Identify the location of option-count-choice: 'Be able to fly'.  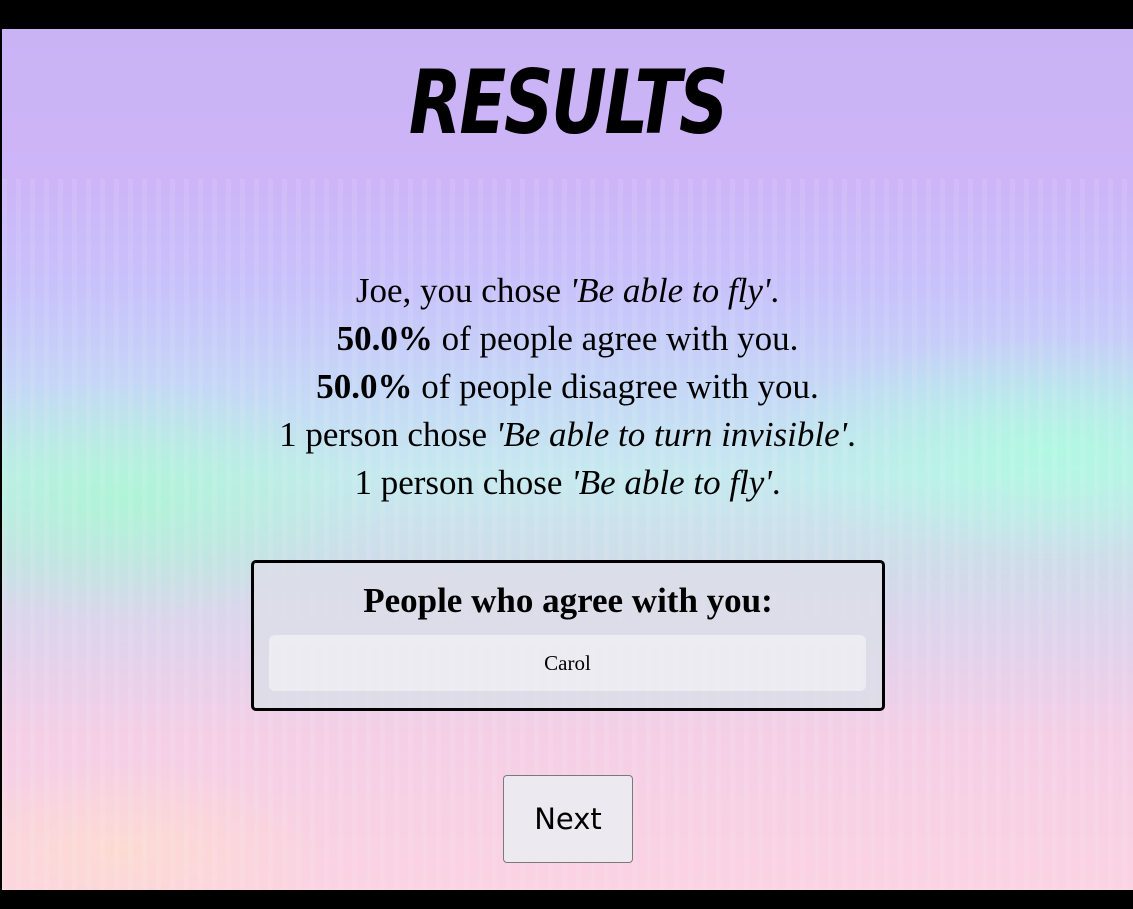
(671, 482).